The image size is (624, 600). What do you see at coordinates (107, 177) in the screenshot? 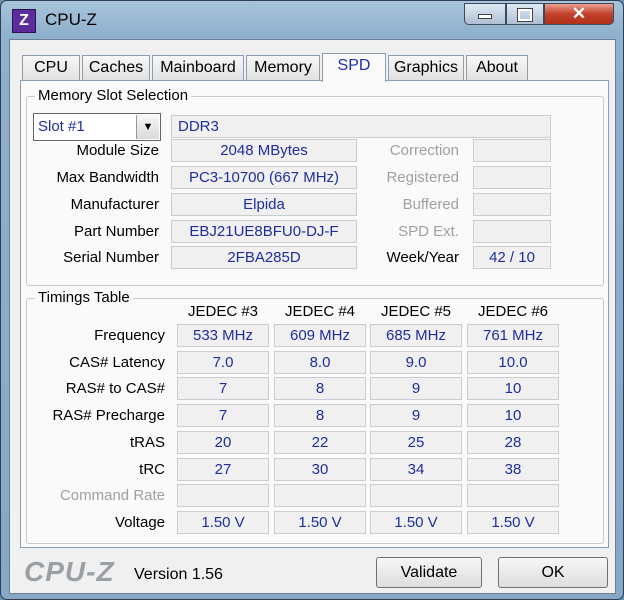
I see `max-bandwidth-label: Max Bandwidth` at bounding box center [107, 177].